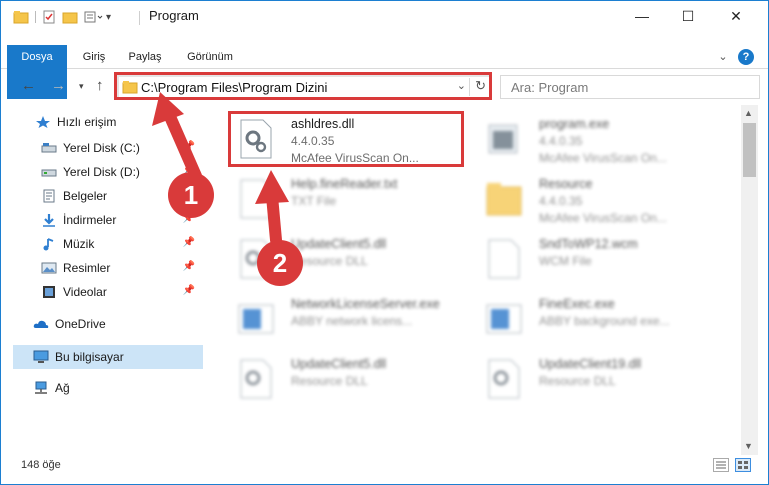 This screenshot has height=485, width=769. Describe the element at coordinates (43, 122) in the screenshot. I see `star-icon` at that location.